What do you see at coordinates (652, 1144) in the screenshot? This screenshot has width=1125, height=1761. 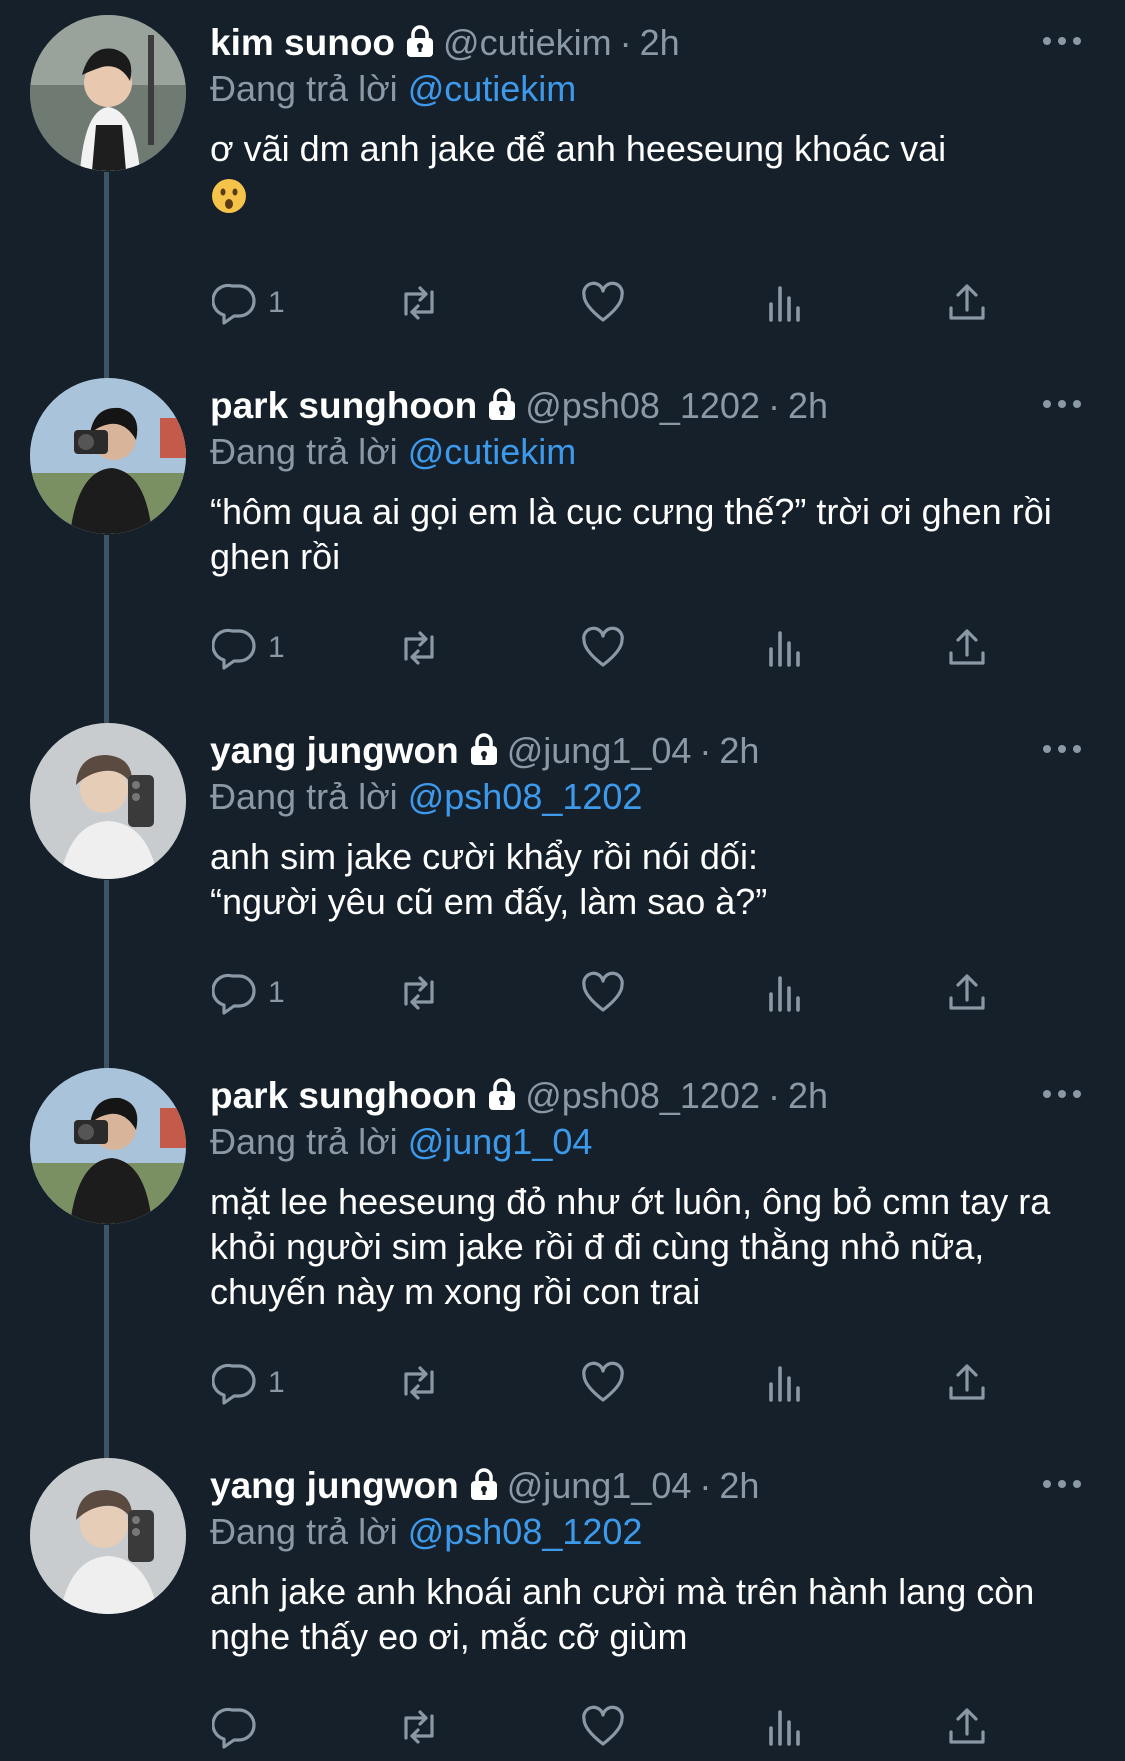 I see `replying-to: Đang trả lời @jung1_04` at bounding box center [652, 1144].